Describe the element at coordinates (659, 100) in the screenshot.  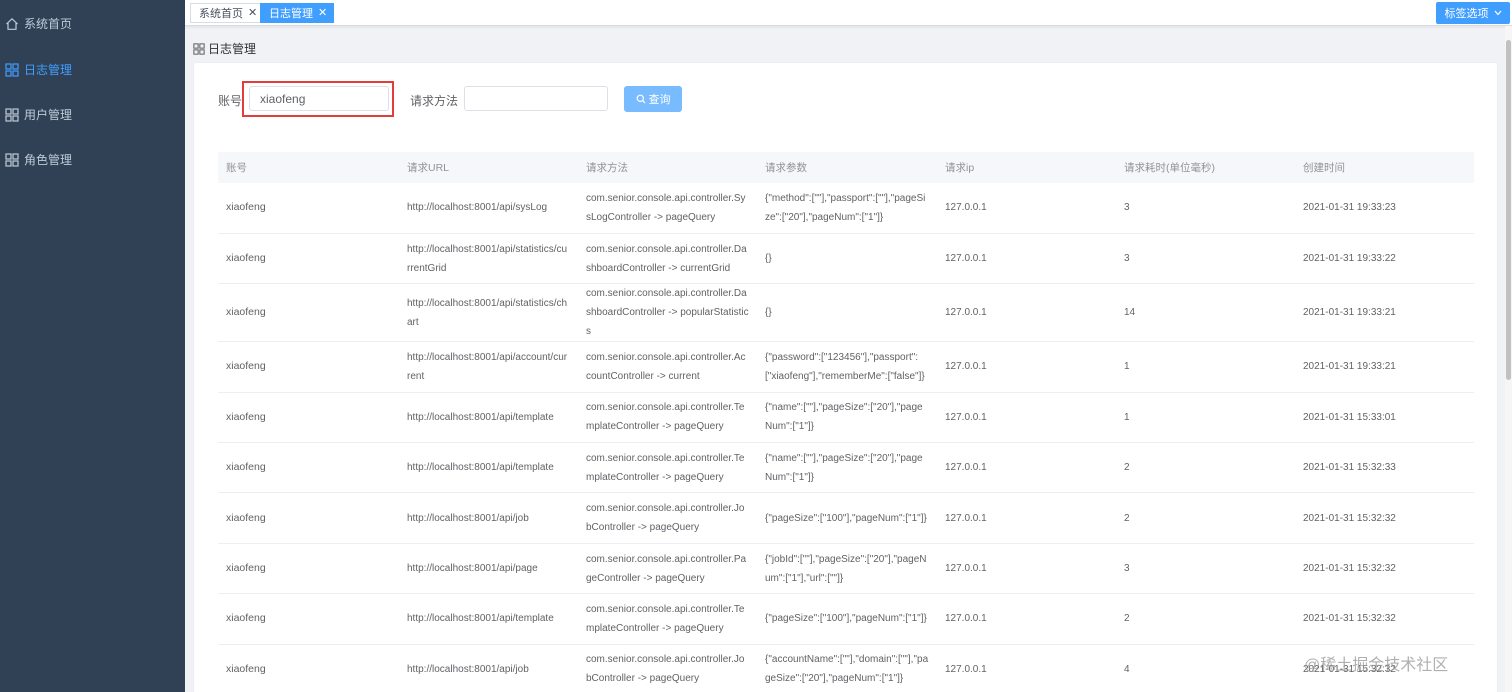
I see `search-button-label: 查询` at that location.